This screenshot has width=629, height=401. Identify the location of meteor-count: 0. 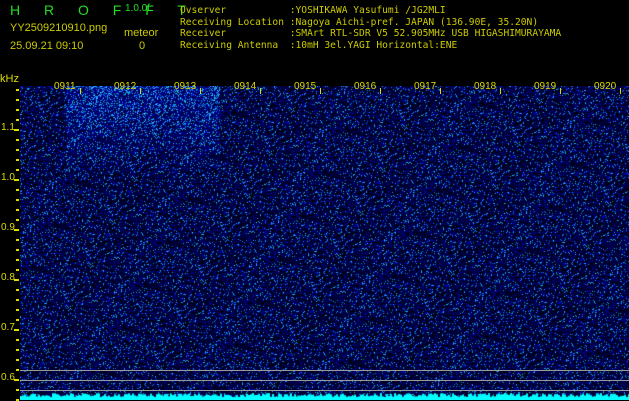
(142, 46).